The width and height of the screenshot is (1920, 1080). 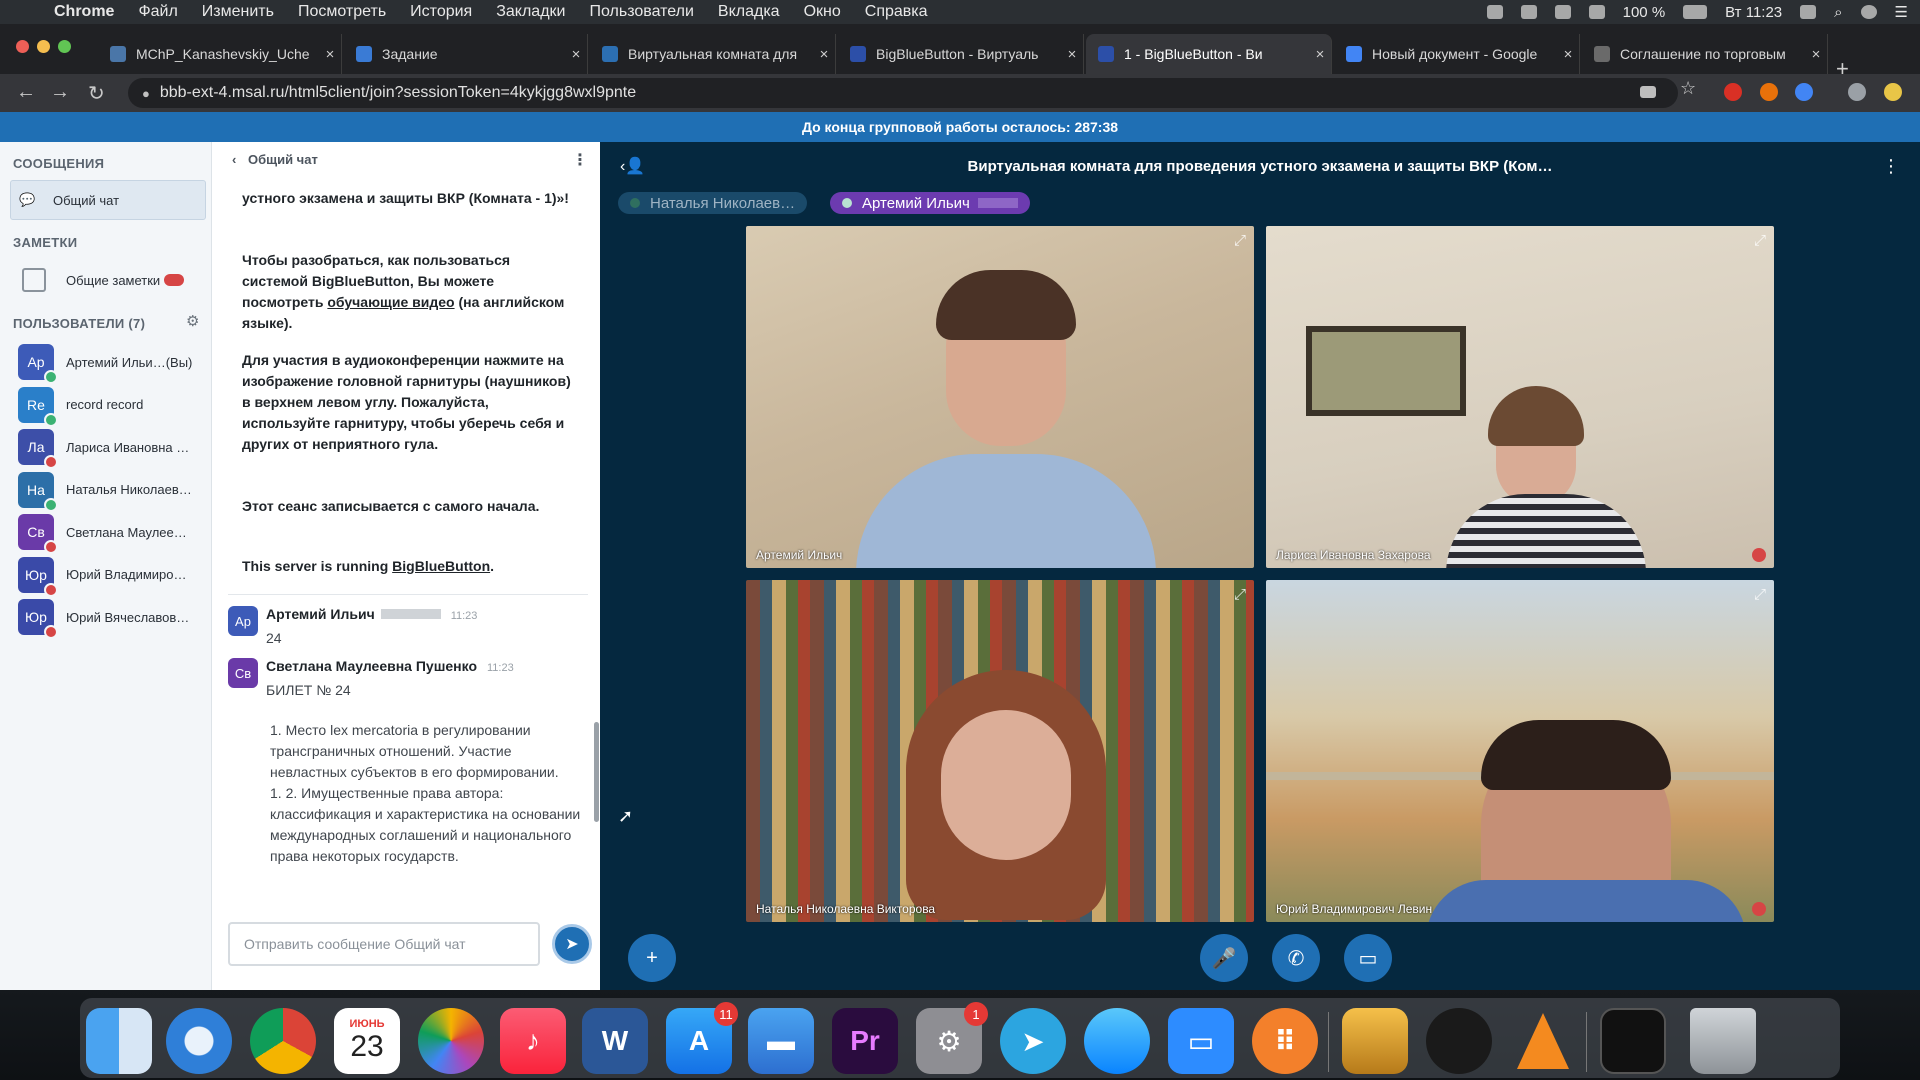 What do you see at coordinates (1689, 88) in the screenshot?
I see `bookmark-star-icon: ☆` at bounding box center [1689, 88].